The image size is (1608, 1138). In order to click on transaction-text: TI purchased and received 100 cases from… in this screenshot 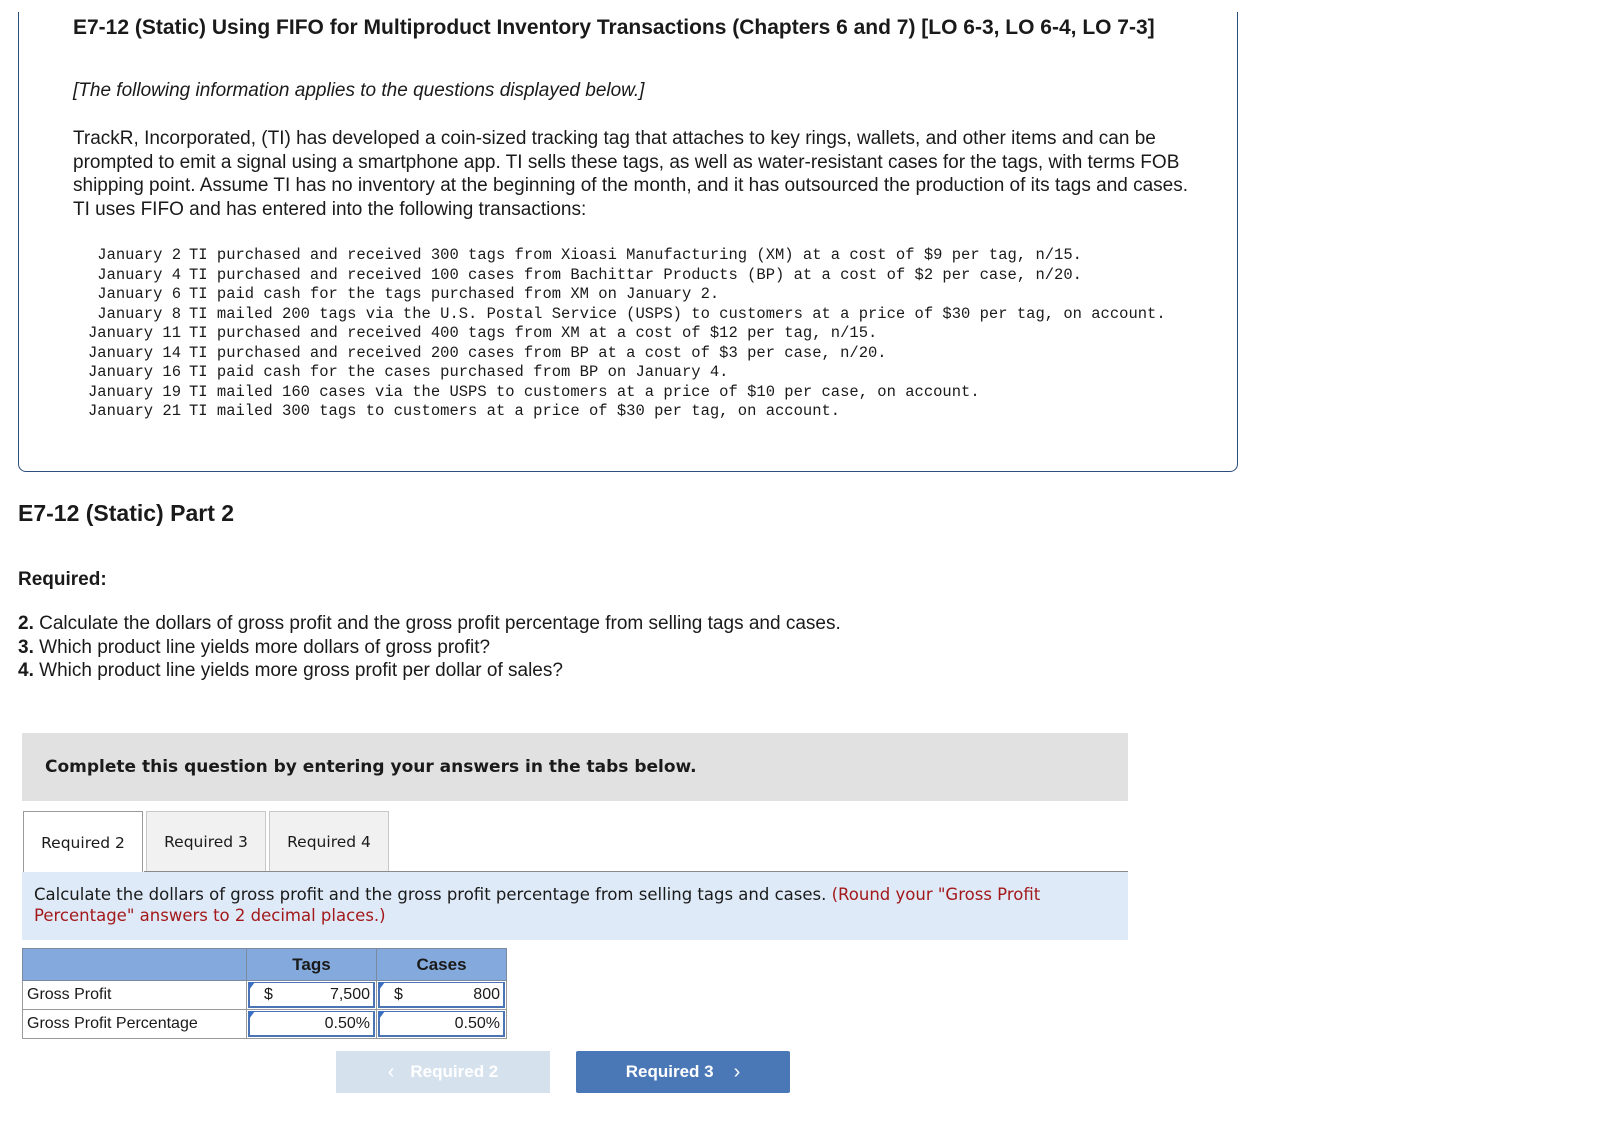, I will do `click(635, 274)`.